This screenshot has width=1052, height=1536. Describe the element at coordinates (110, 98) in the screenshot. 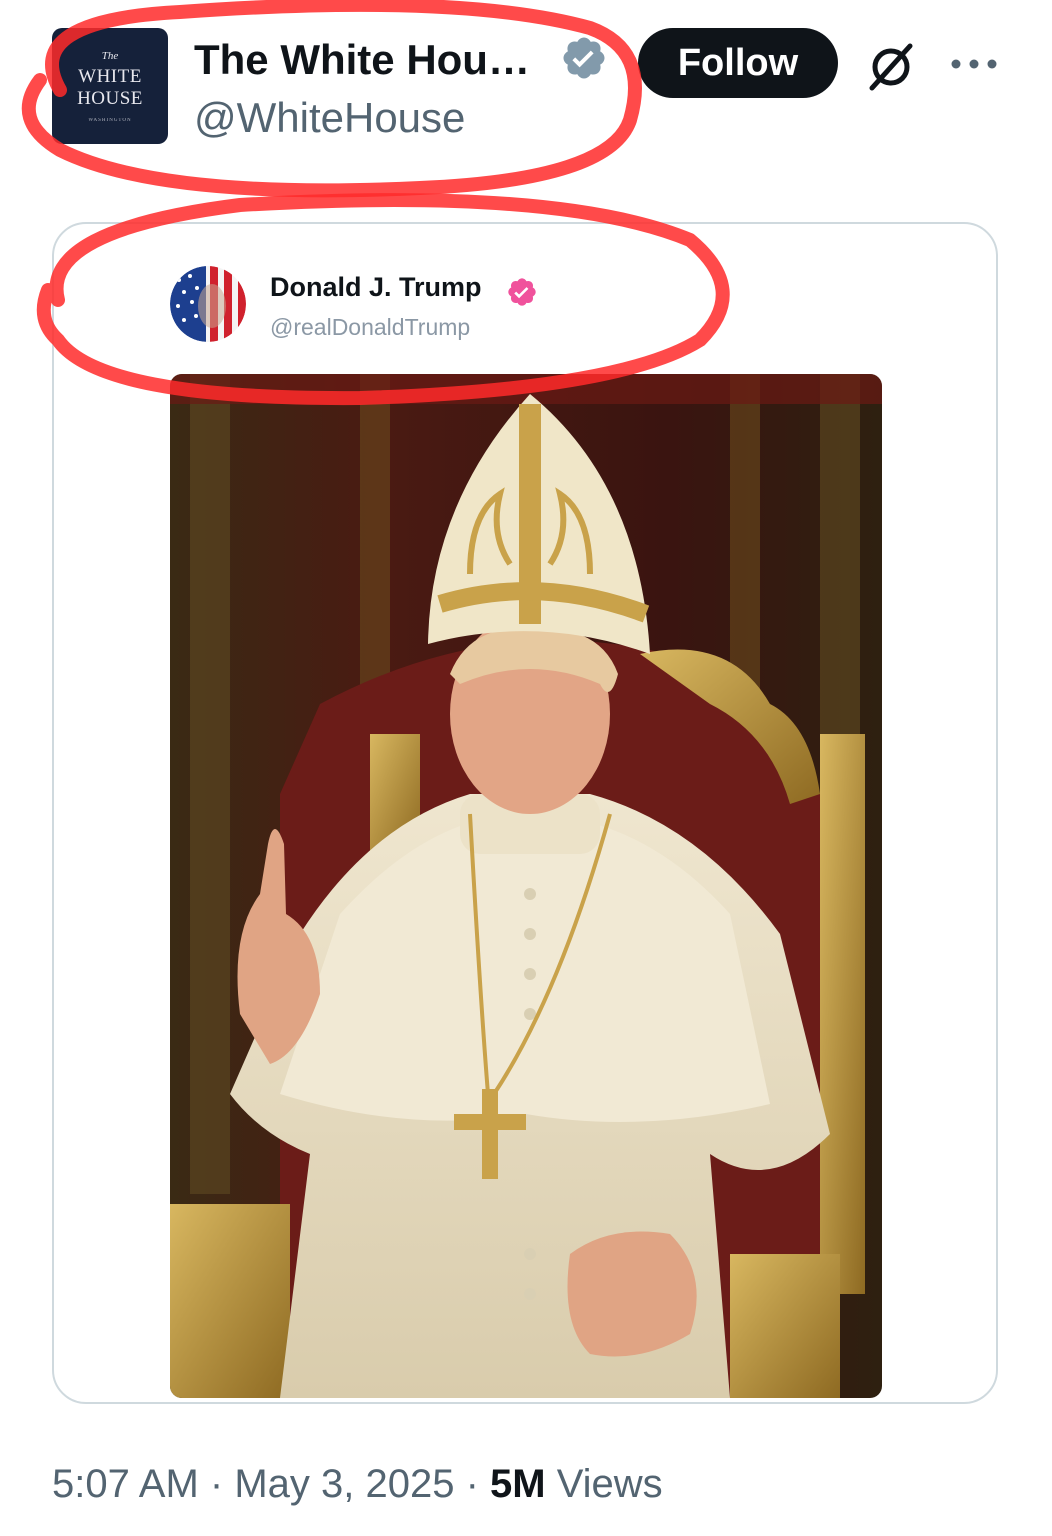

I see `avatar-text-house: HOUSE` at that location.